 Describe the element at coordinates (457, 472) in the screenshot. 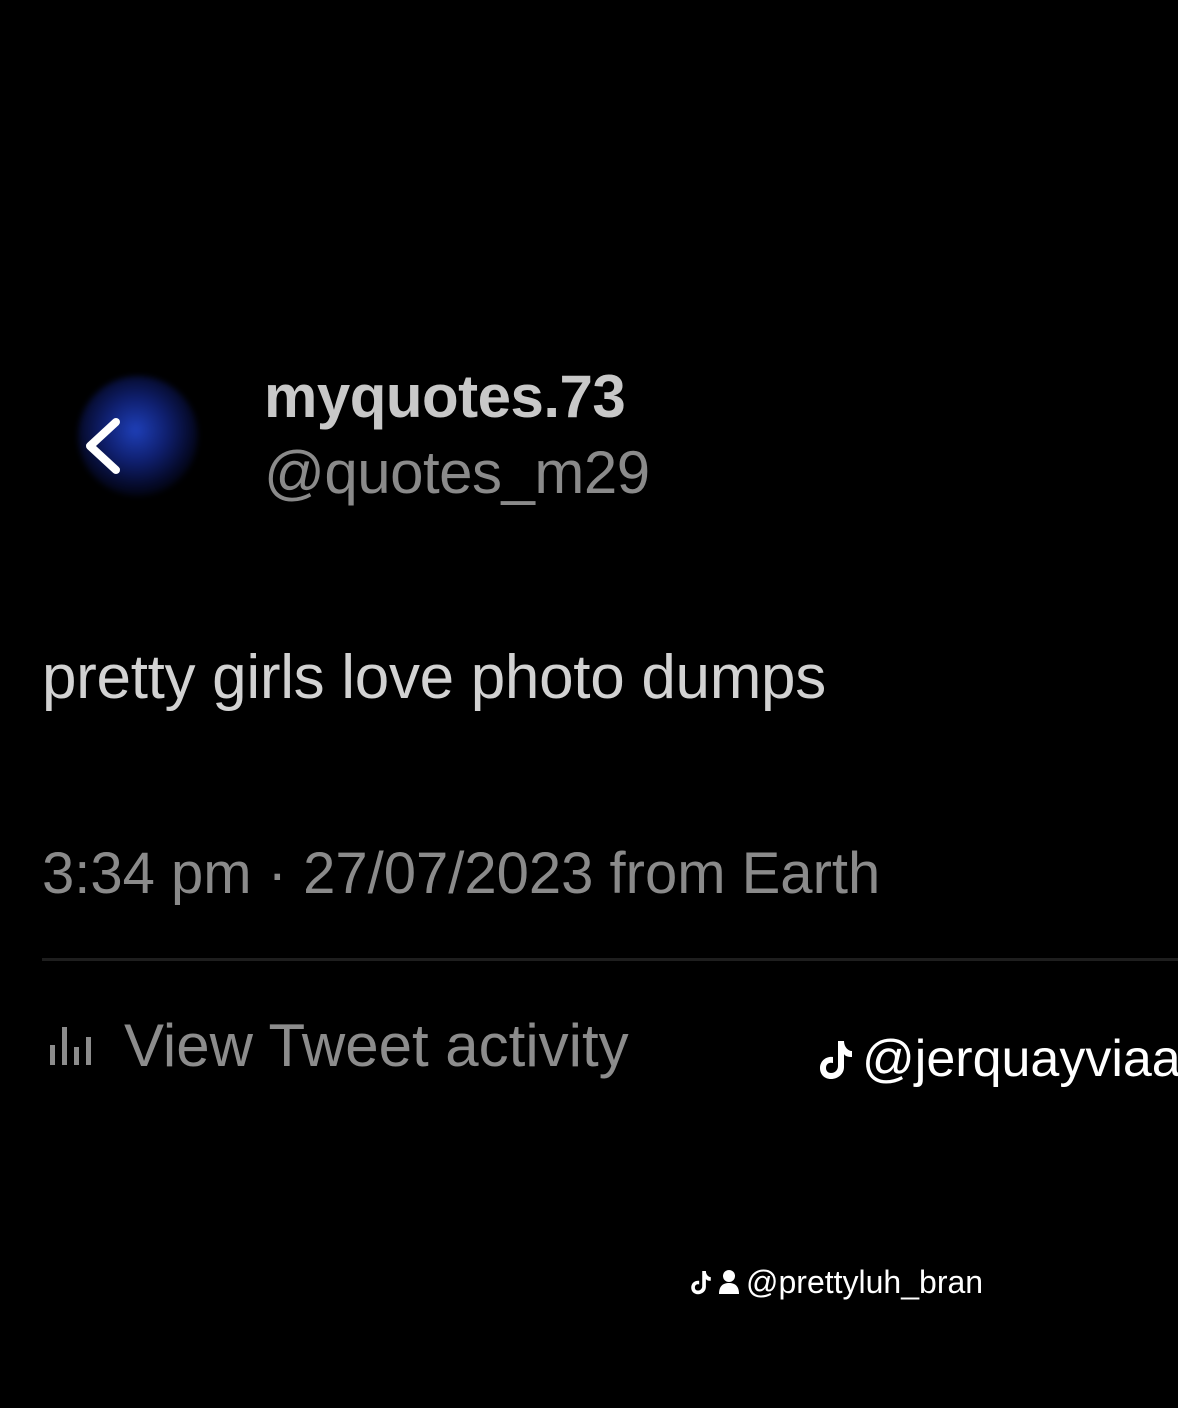

I see `user-handle: @quotes_m29` at that location.